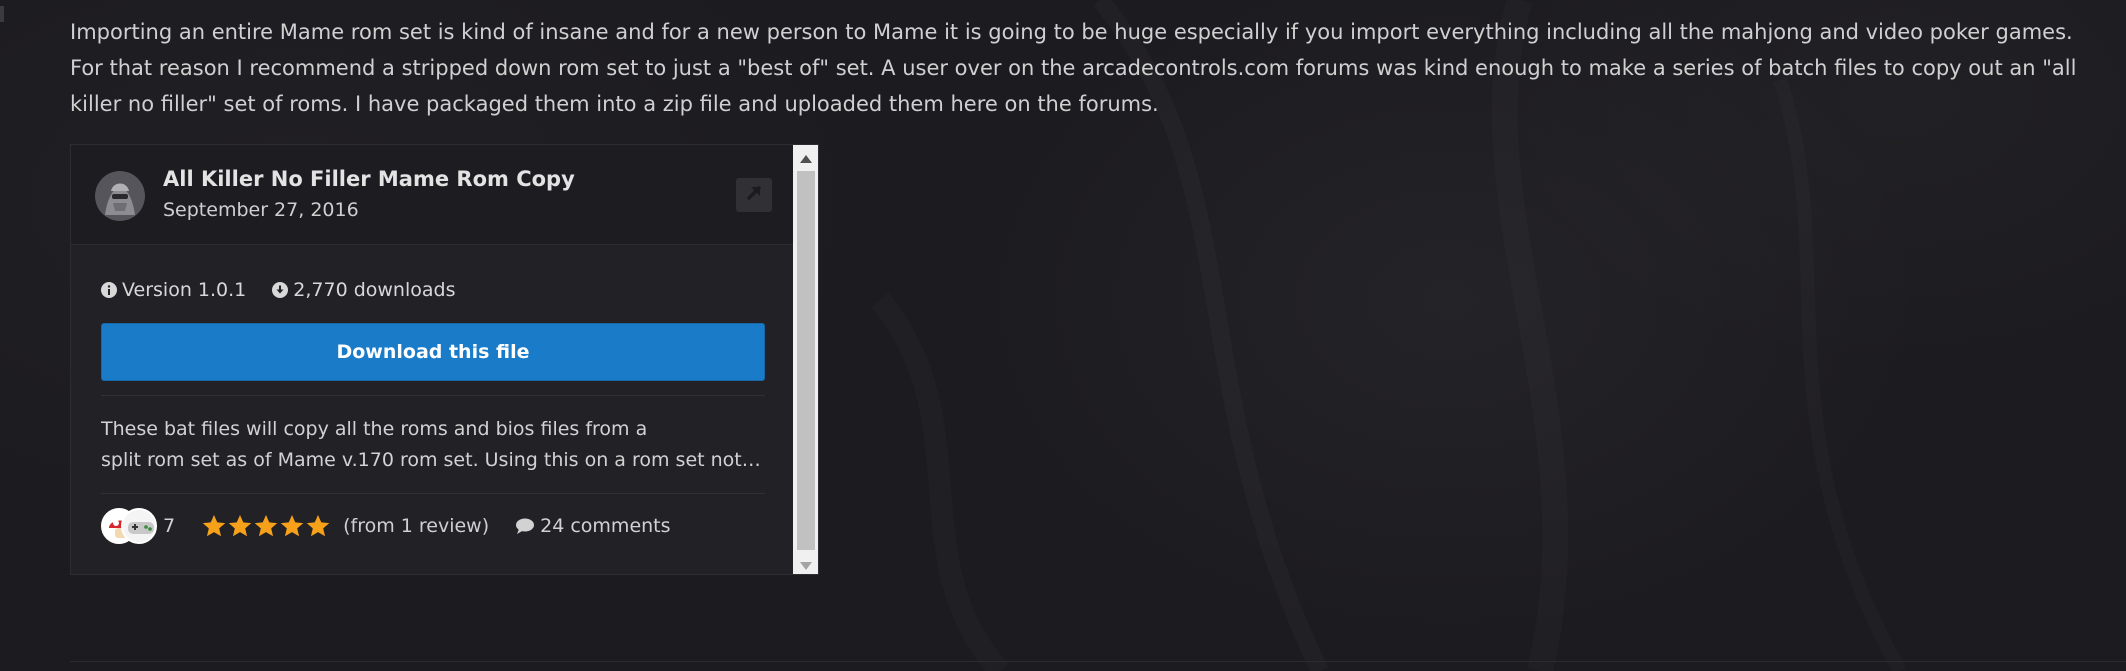 This screenshot has width=2126, height=671. I want to click on scroll-up-button, so click(805, 157).